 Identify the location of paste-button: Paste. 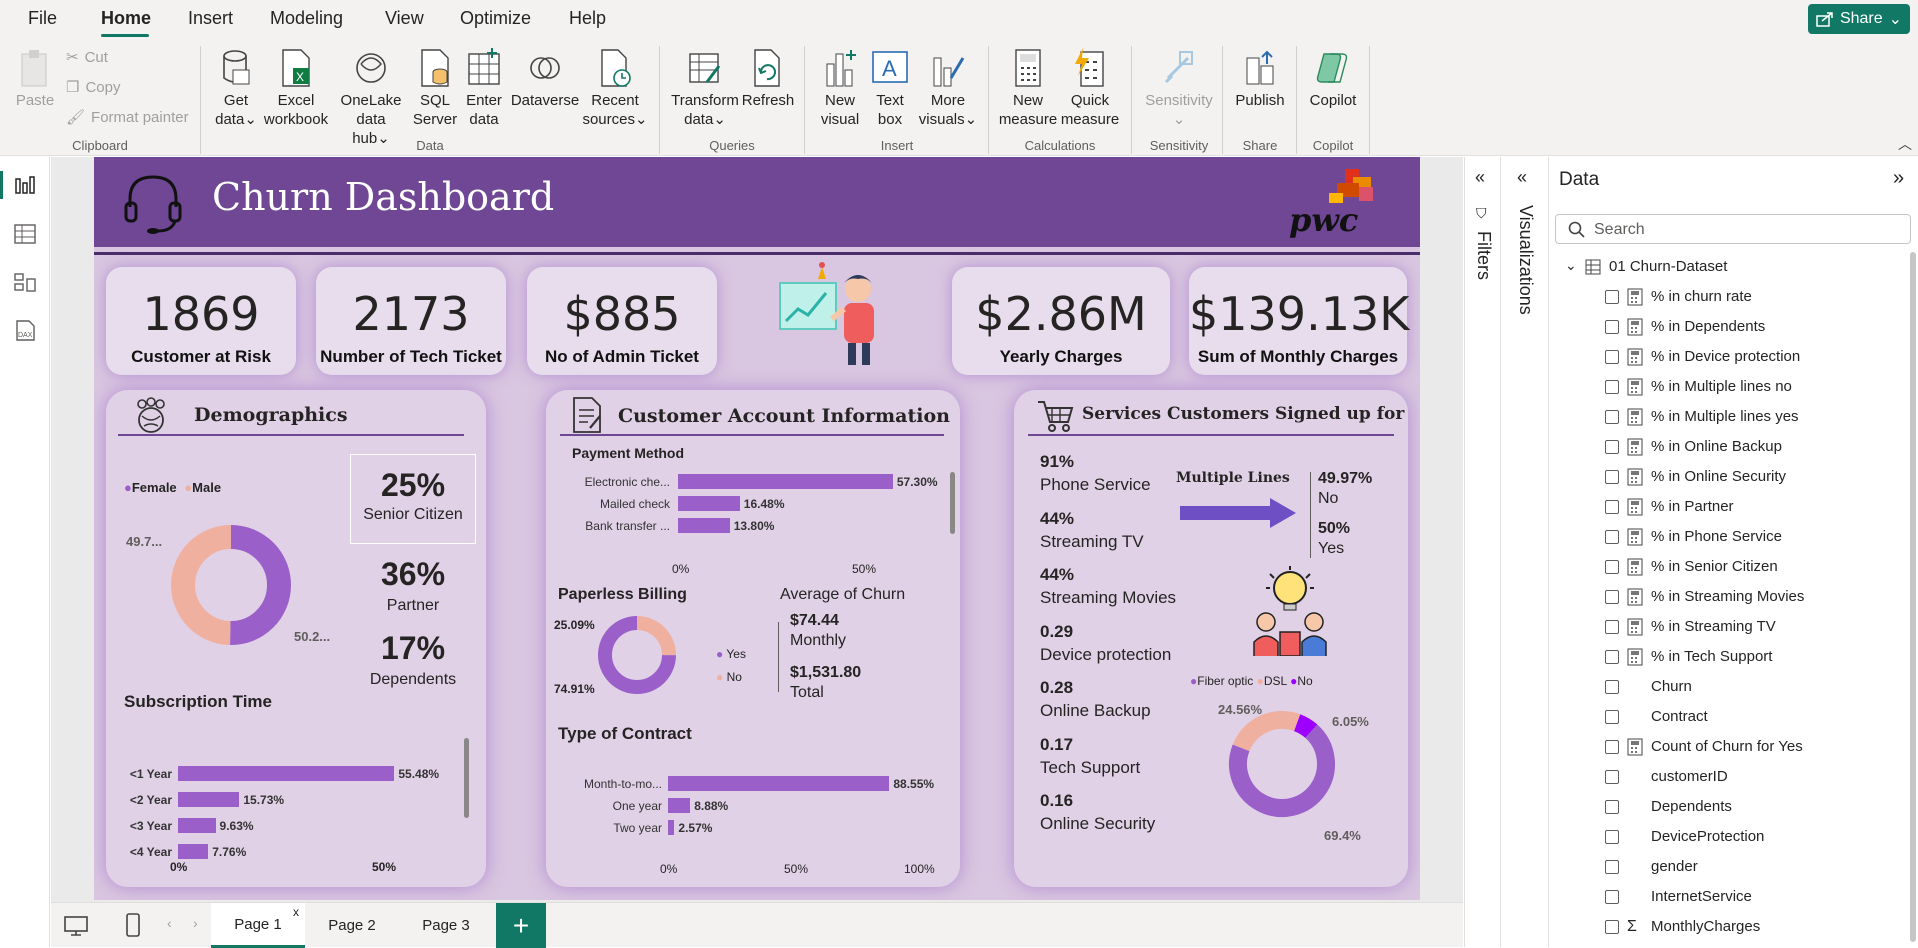
(35, 79).